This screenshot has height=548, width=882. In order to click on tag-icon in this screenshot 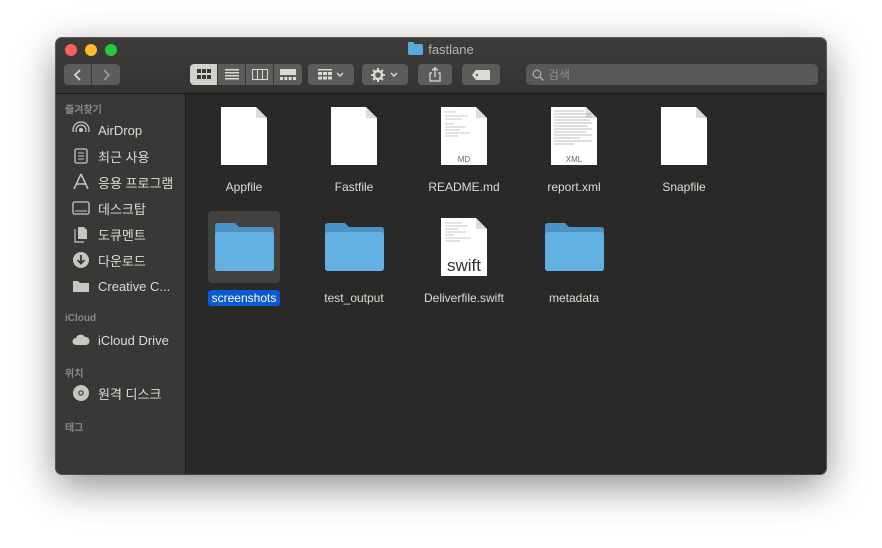, I will do `click(481, 74)`.